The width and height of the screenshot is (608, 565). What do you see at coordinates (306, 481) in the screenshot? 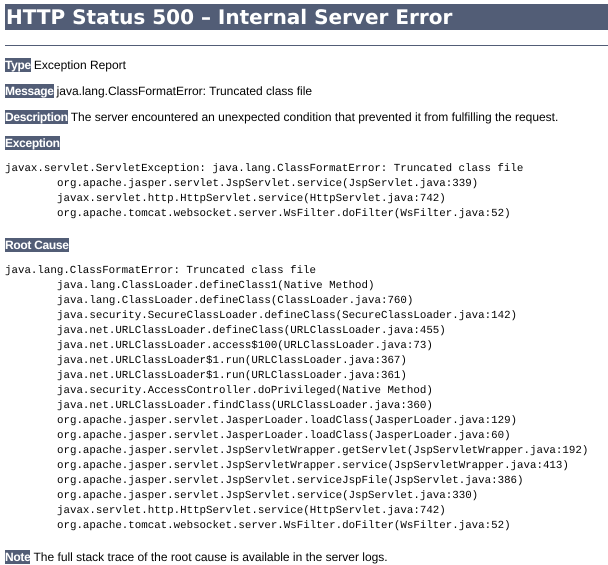
I see `stack-frame: org.apache.jasper.servlet.JspServlet.serviceJspFile(JspServlet.java:386)` at bounding box center [306, 481].